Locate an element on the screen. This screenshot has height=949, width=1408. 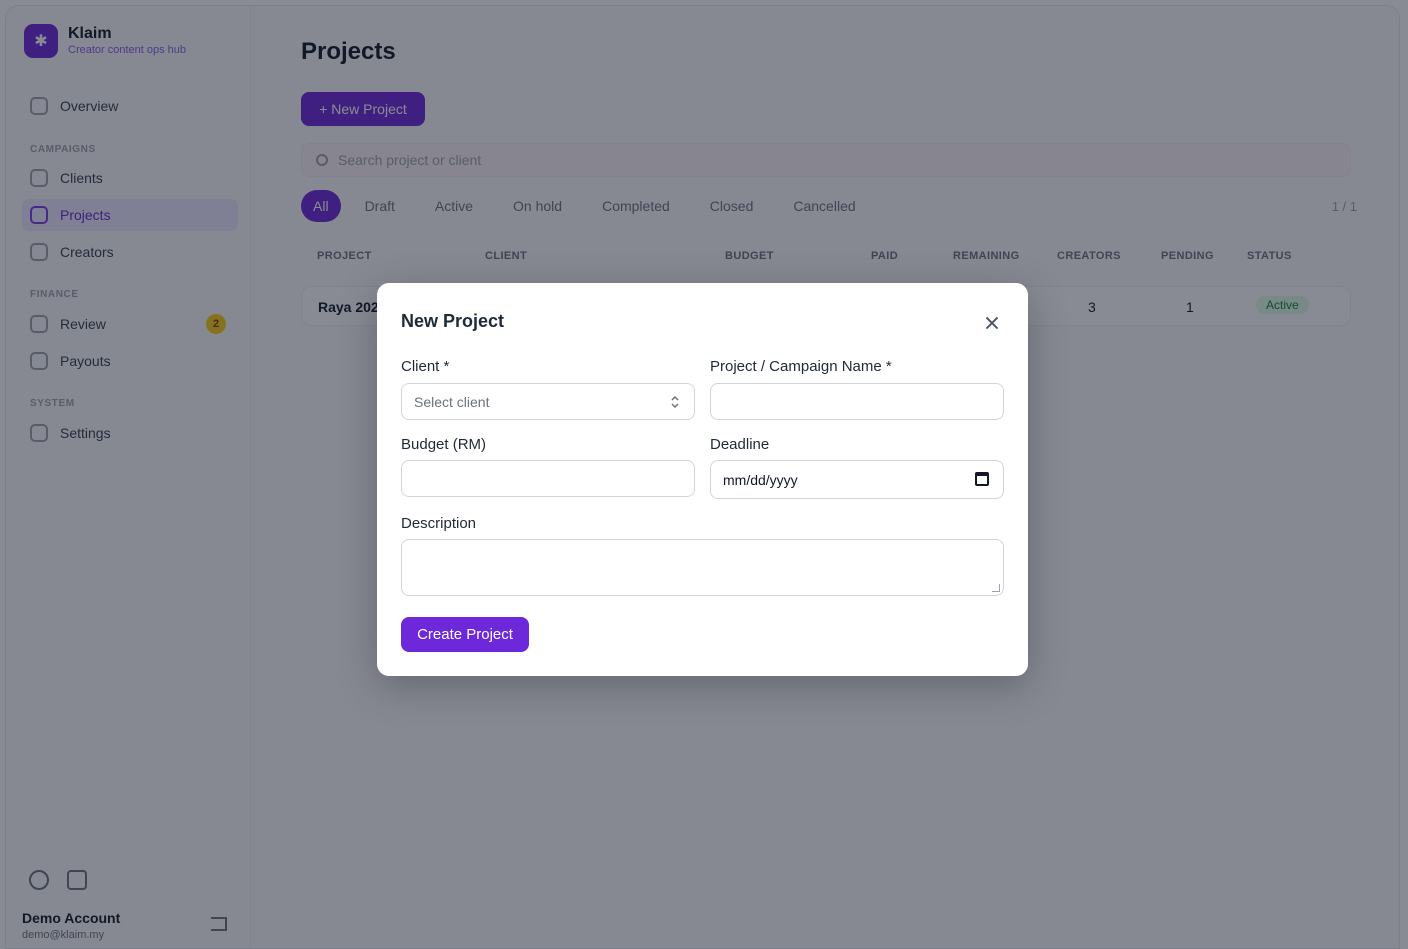
create-project-button: Create Project is located at coordinates (465, 634).